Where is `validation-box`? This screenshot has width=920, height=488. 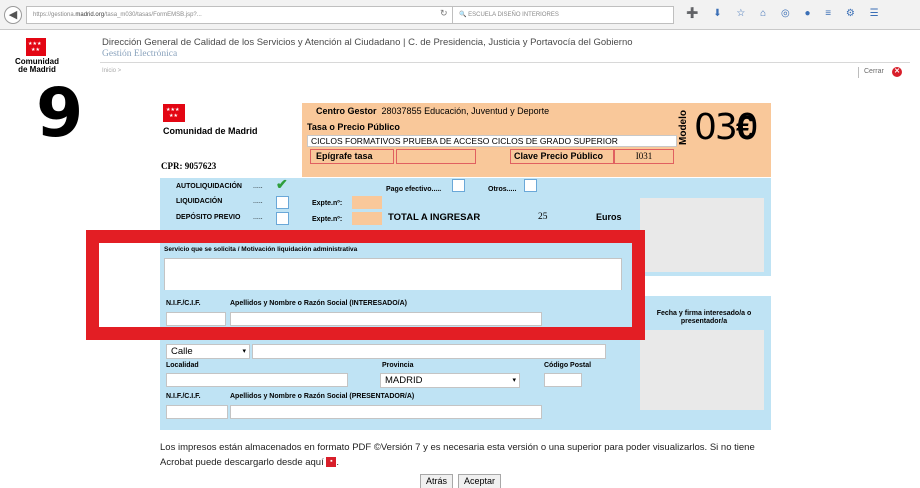 validation-box is located at coordinates (702, 235).